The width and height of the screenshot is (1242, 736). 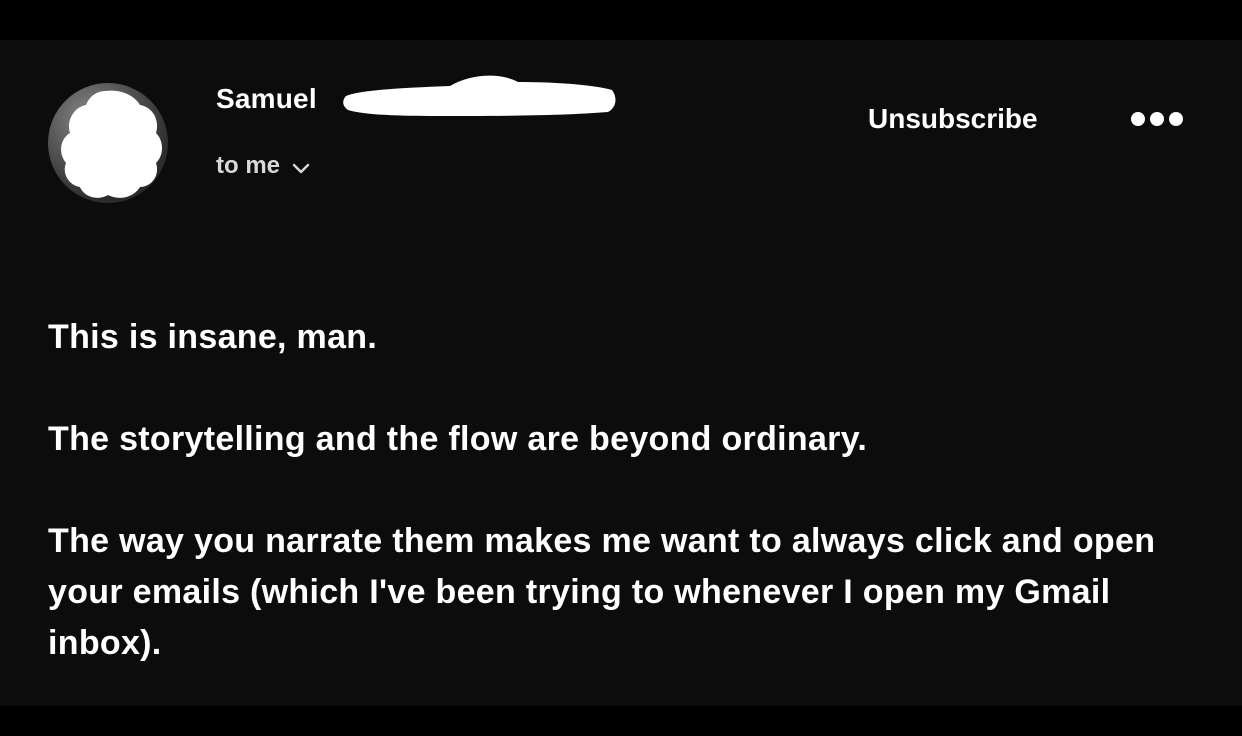 I want to click on redaction-mark, so click(x=479, y=95).